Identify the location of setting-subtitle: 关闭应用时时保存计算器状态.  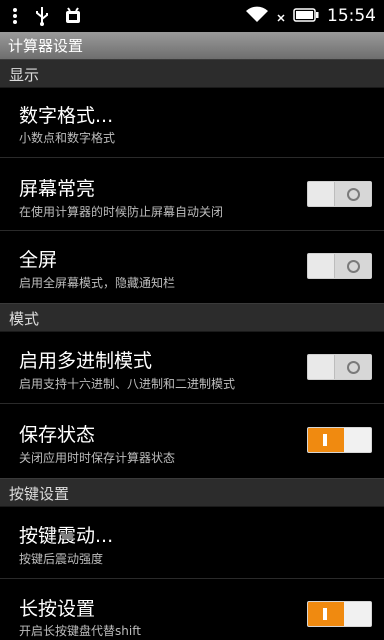
(97, 458).